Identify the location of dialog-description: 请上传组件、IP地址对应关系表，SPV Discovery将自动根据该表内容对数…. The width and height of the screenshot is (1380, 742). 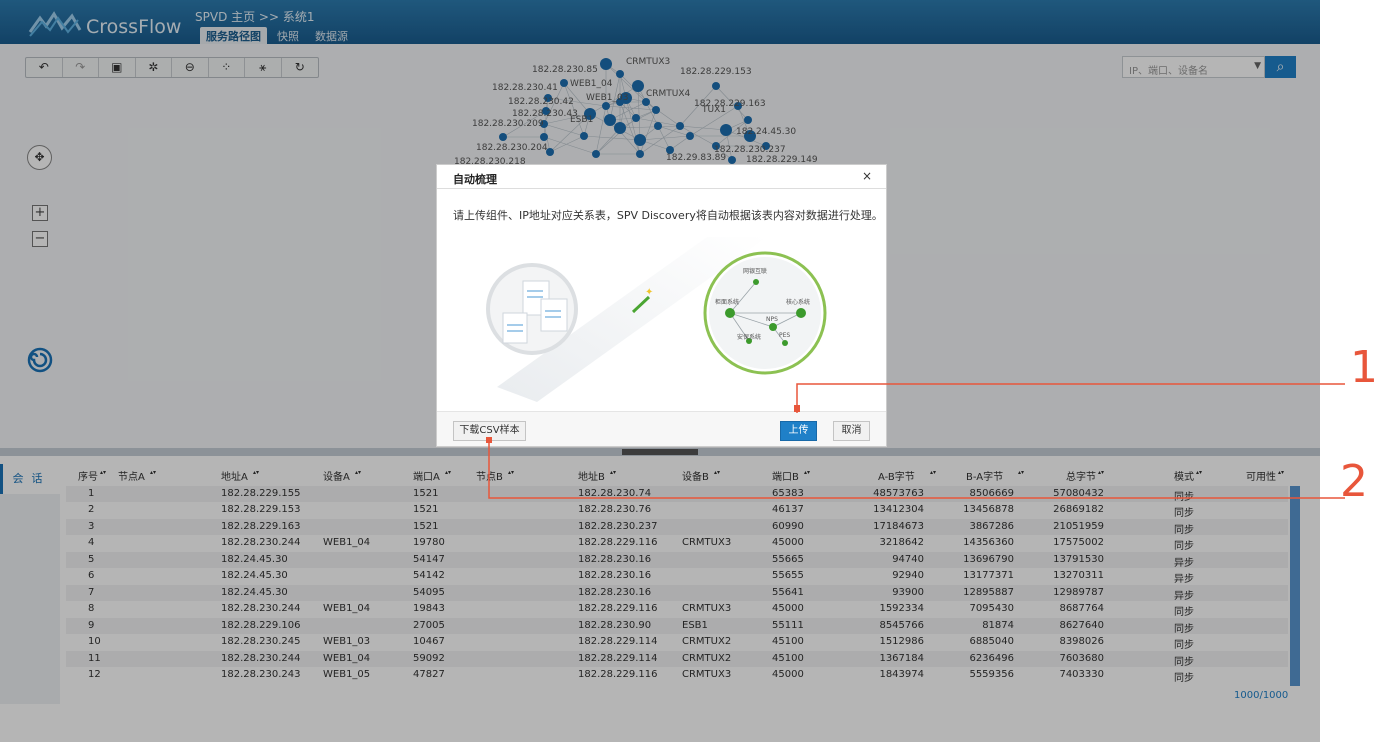
(668, 215).